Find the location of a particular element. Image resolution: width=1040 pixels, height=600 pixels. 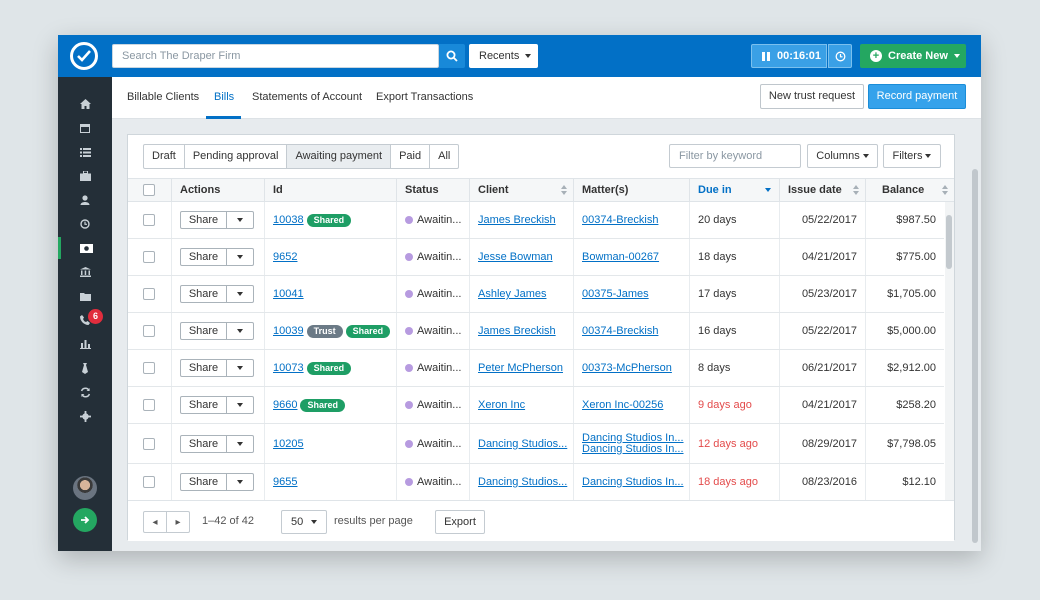

column-due-in: Due in is located at coordinates (734, 190).